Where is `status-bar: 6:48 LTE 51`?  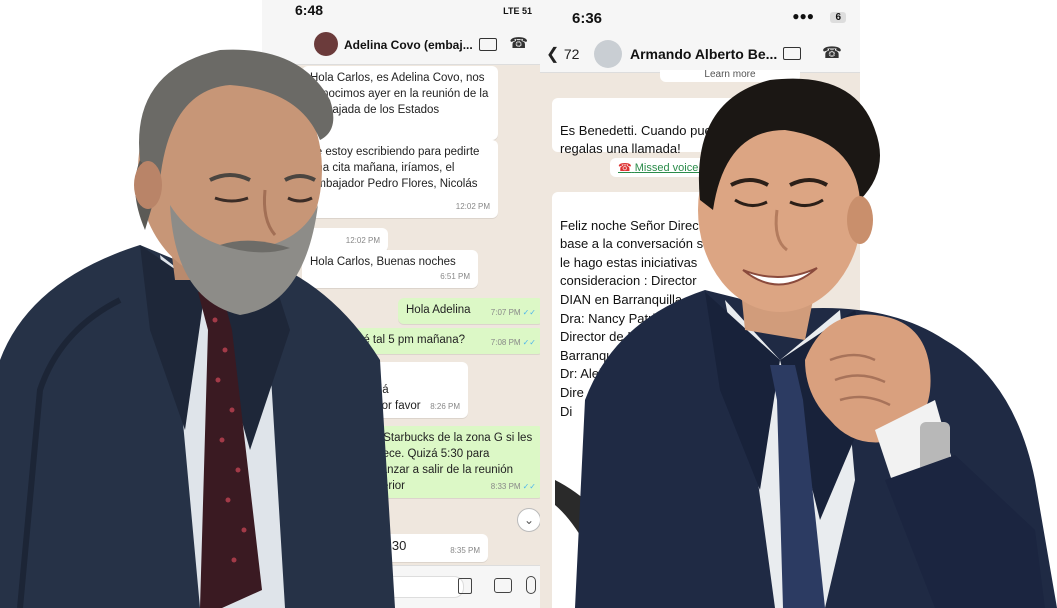 status-bar: 6:48 LTE 51 is located at coordinates (402, 13).